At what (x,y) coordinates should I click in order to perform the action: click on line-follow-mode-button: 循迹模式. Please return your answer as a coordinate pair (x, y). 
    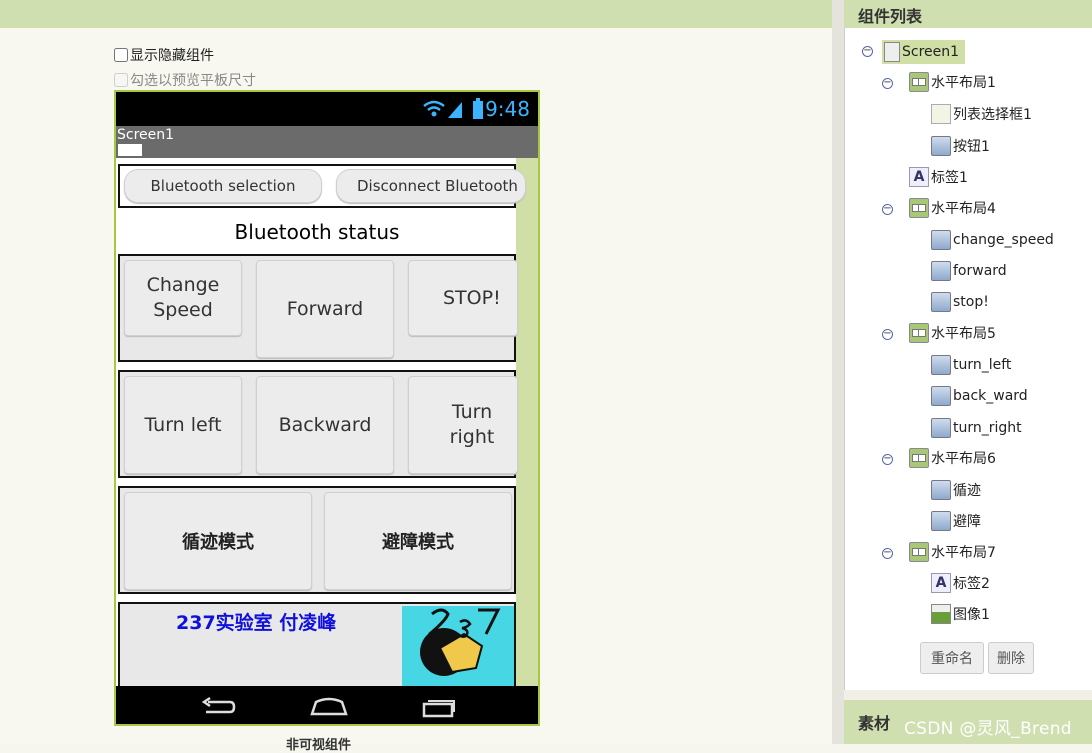
    Looking at the image, I should click on (218, 541).